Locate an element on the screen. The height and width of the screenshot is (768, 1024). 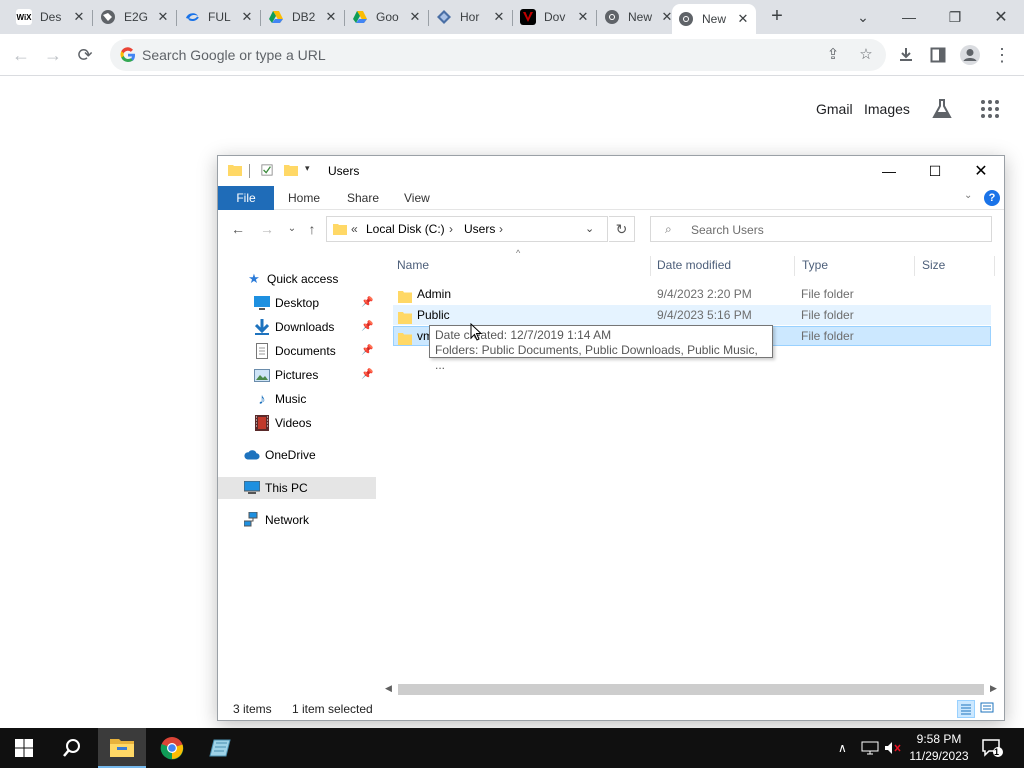
tab-goo: Goo ✕ is located at coordinates (387, 17).